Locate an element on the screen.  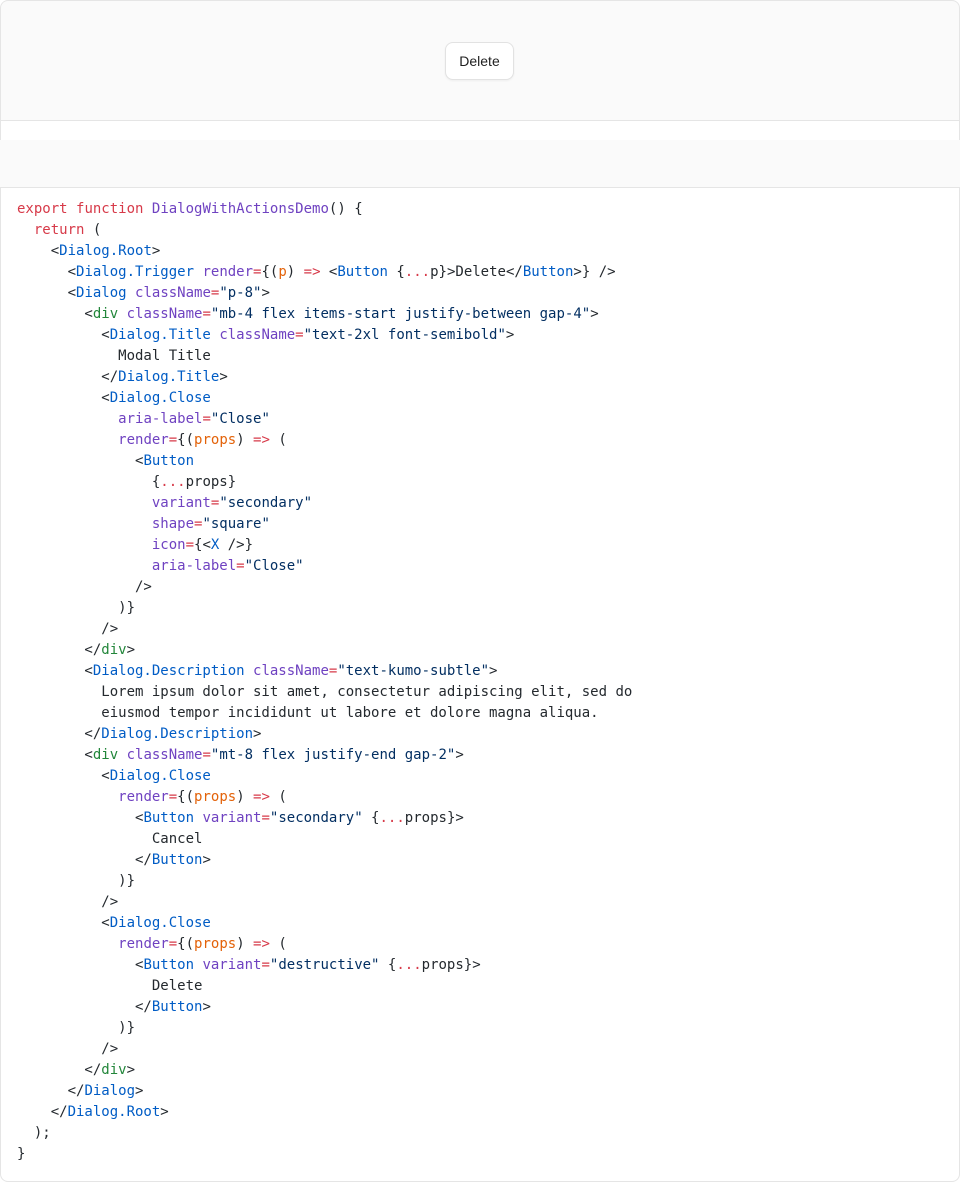
code-token: Dialog.Root is located at coordinates (114, 1112).